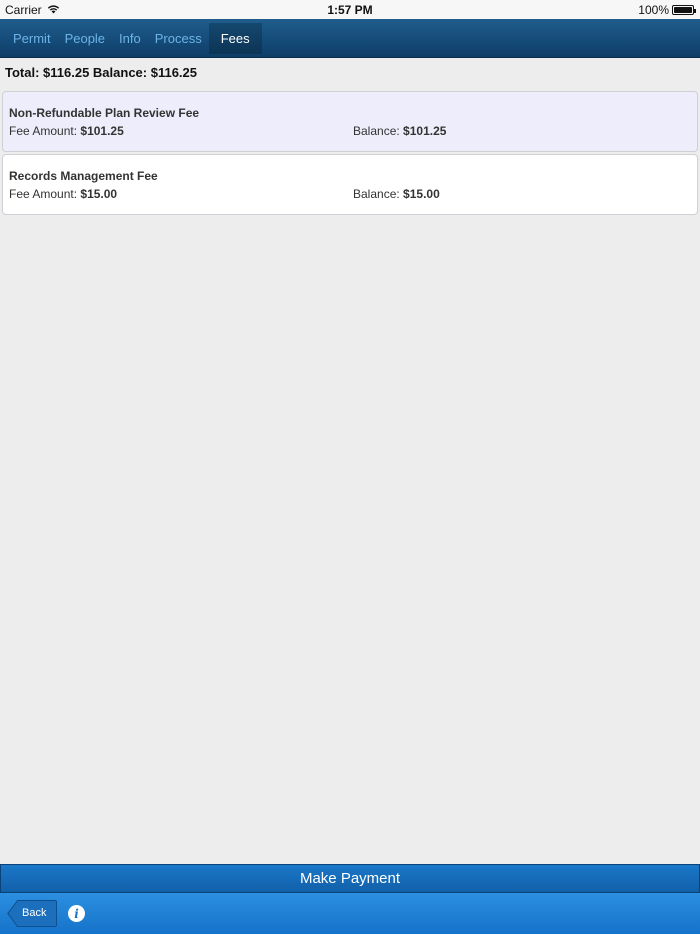  Describe the element at coordinates (425, 131) in the screenshot. I see `fee-balance-value: $101.25` at that location.